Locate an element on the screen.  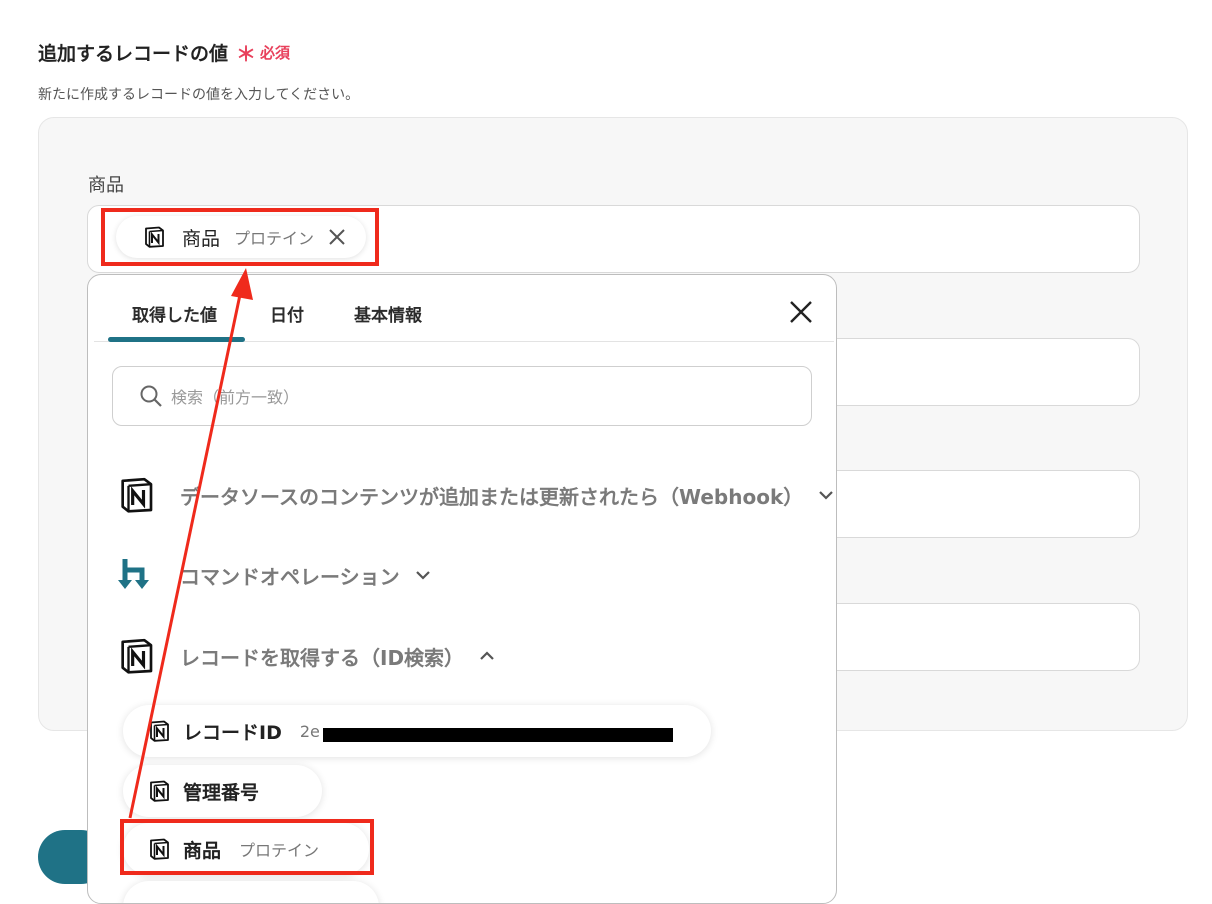
required-badge: ＊ 必須 is located at coordinates (263, 52).